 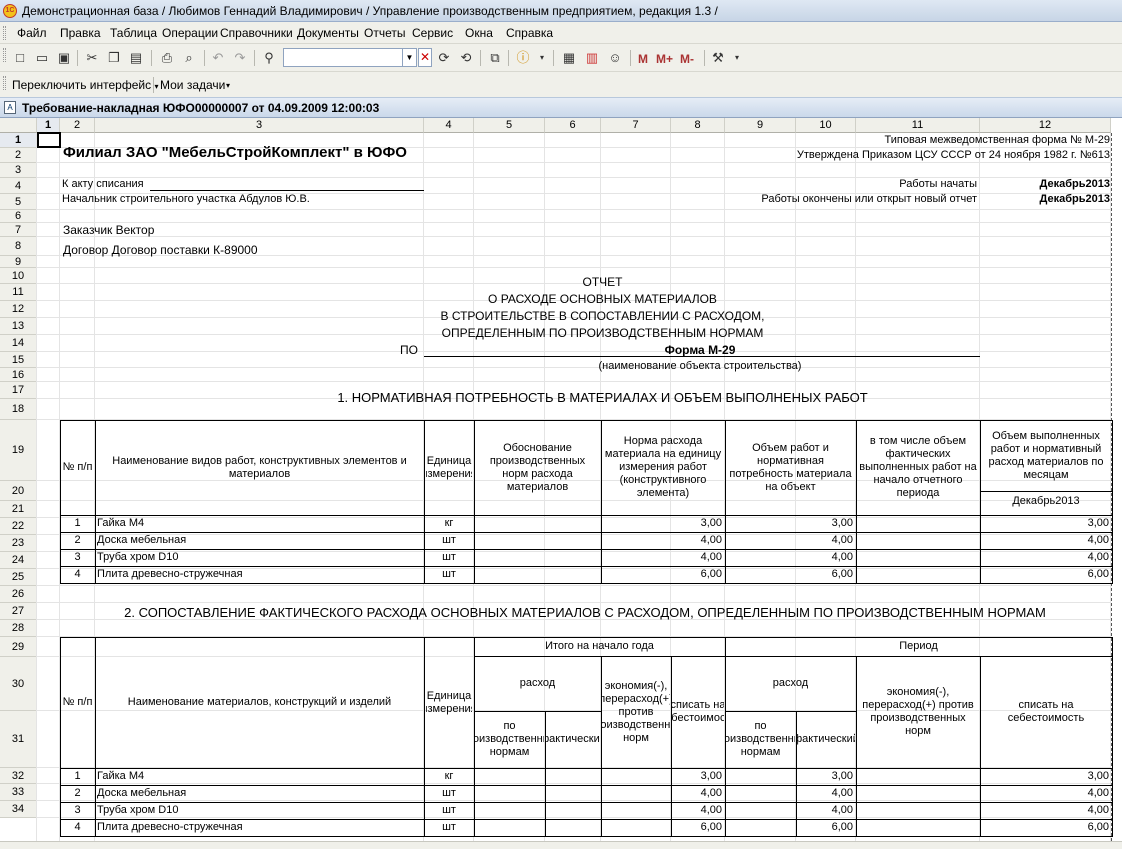 I want to click on row-header: 6, so click(x=18, y=216).